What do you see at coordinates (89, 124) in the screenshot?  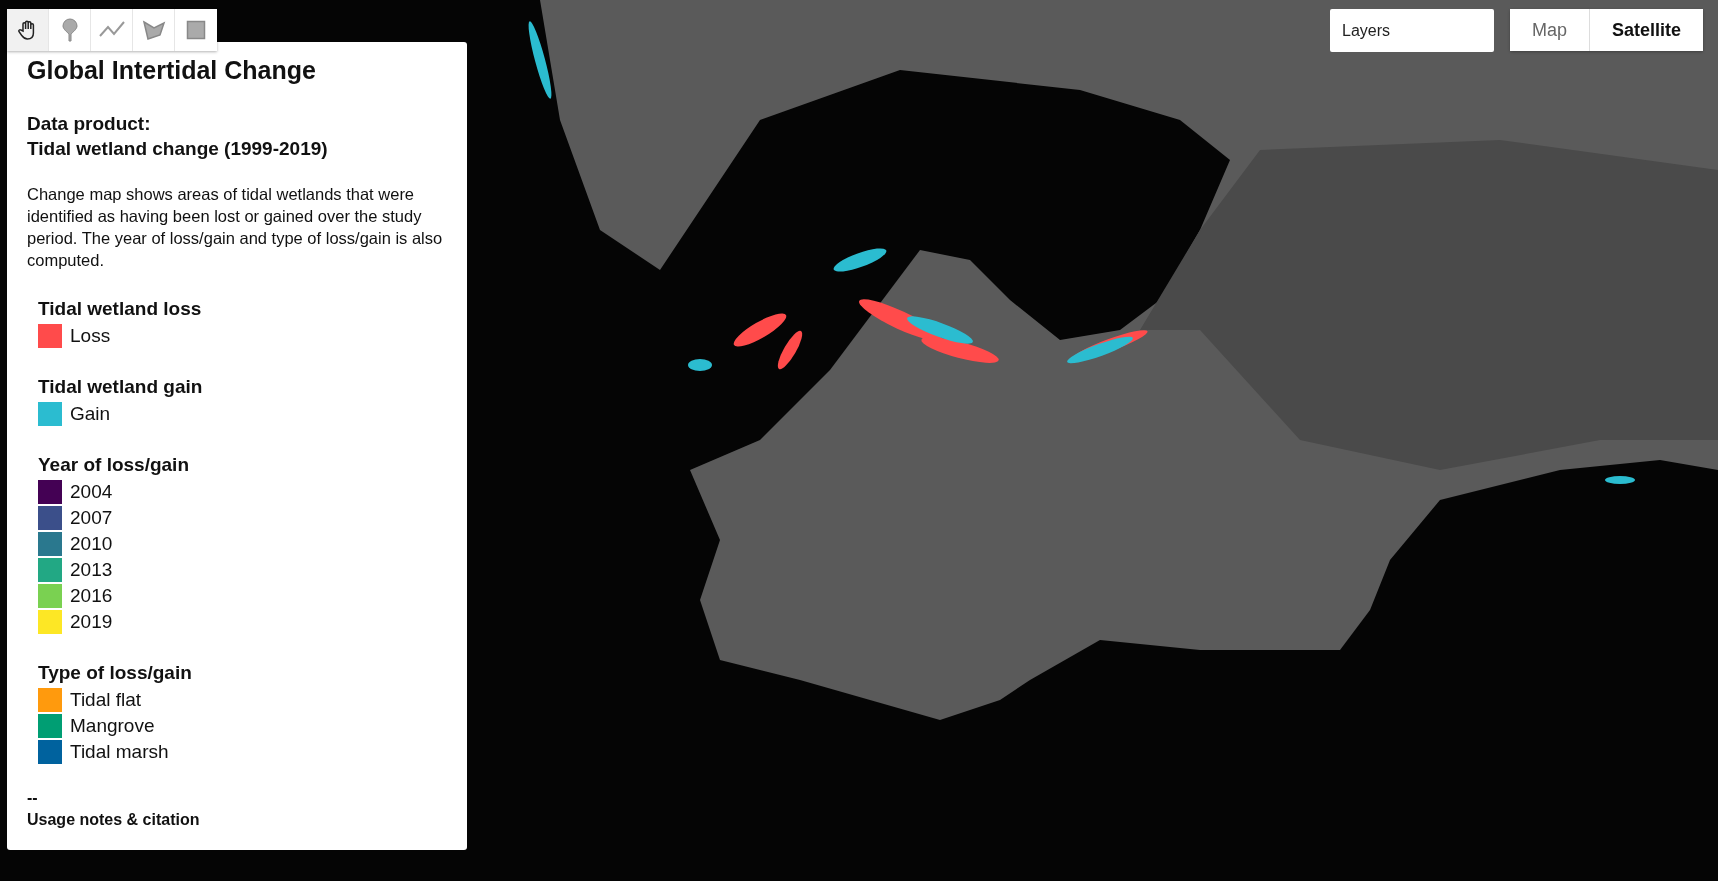 I see `panel-subtitle: Data product:` at bounding box center [89, 124].